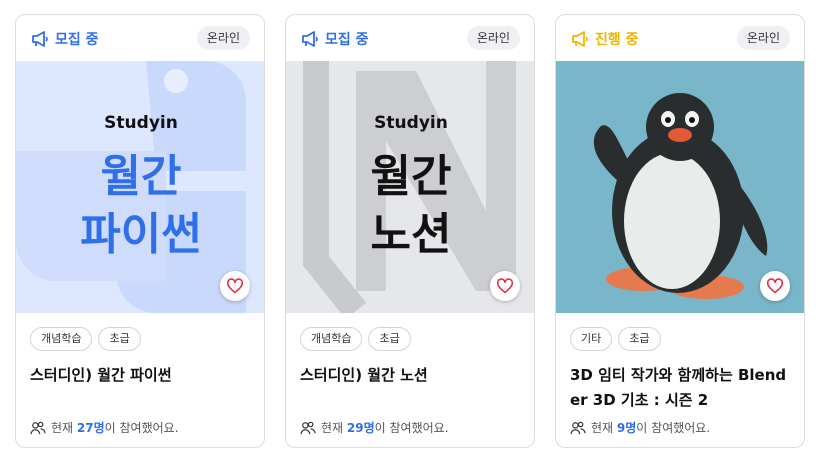 Image resolution: width=829 pixels, height=458 pixels. What do you see at coordinates (626, 428) in the screenshot?
I see `participant-count: 9명` at bounding box center [626, 428].